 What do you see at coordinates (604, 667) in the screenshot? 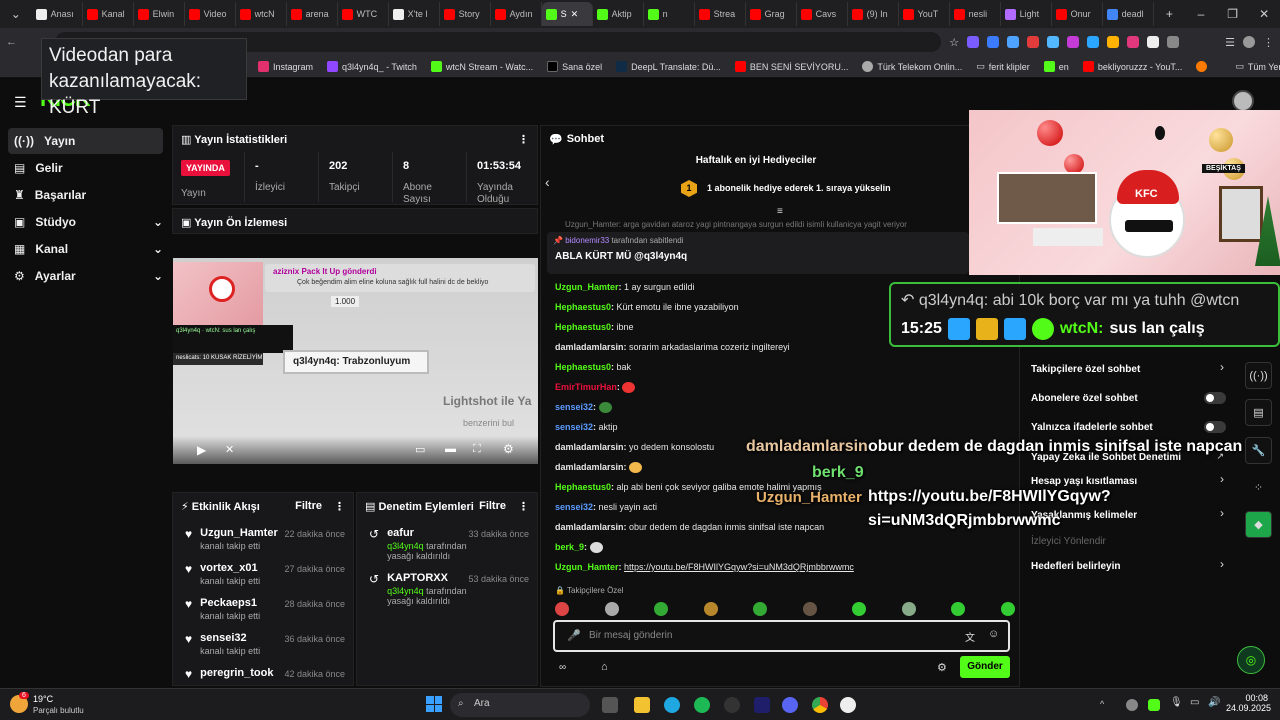
I see `store-icon: ⌂` at bounding box center [604, 667].